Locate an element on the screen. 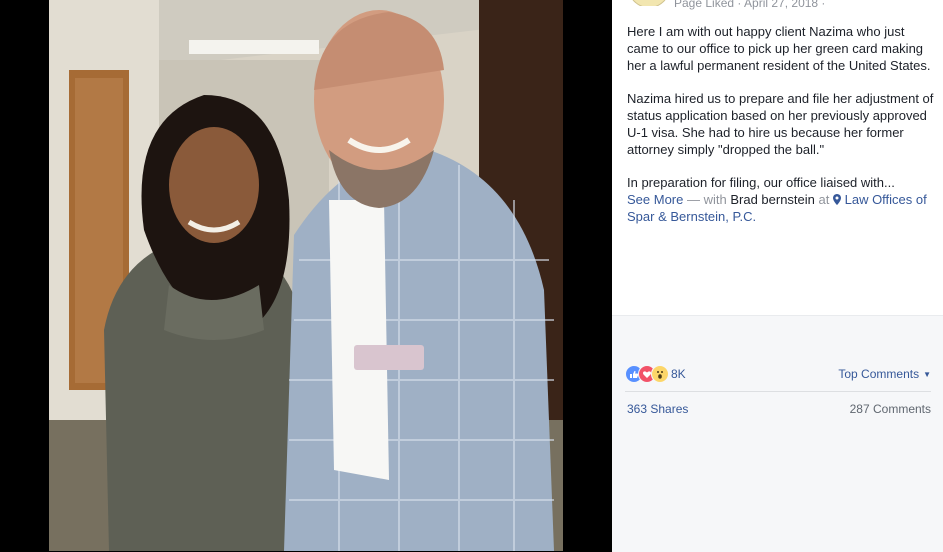 Image resolution: width=943 pixels, height=552 pixels. reaction-count: 8K is located at coordinates (678, 374).